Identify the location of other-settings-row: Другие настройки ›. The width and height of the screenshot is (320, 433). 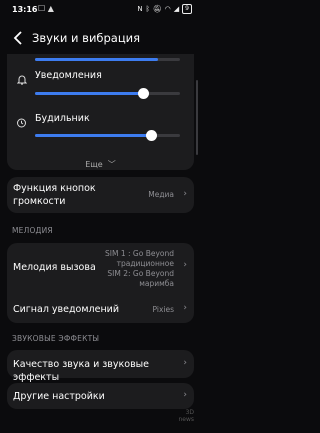
(100, 396).